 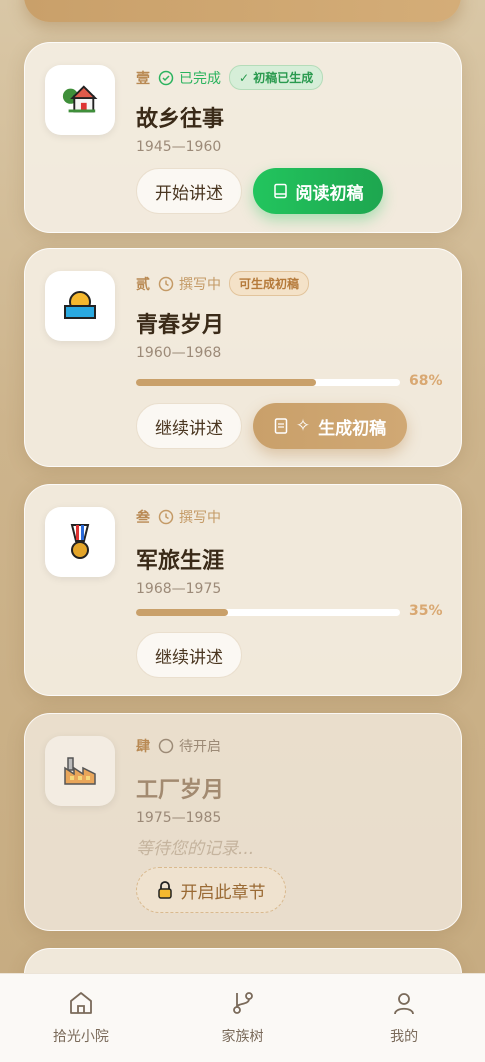 What do you see at coordinates (80, 306) in the screenshot?
I see `sunrise-icon` at bounding box center [80, 306].